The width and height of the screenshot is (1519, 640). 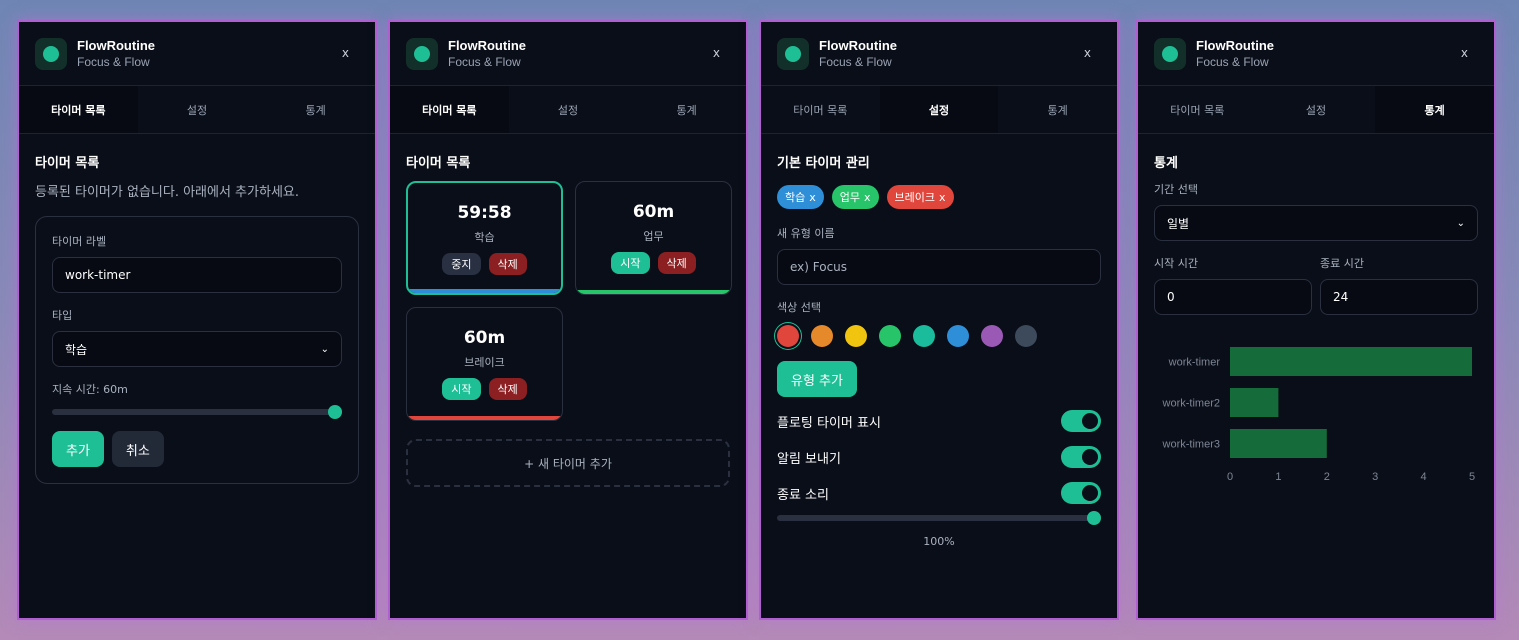 I want to click on period-select-value: 일별, so click(x=1178, y=223).